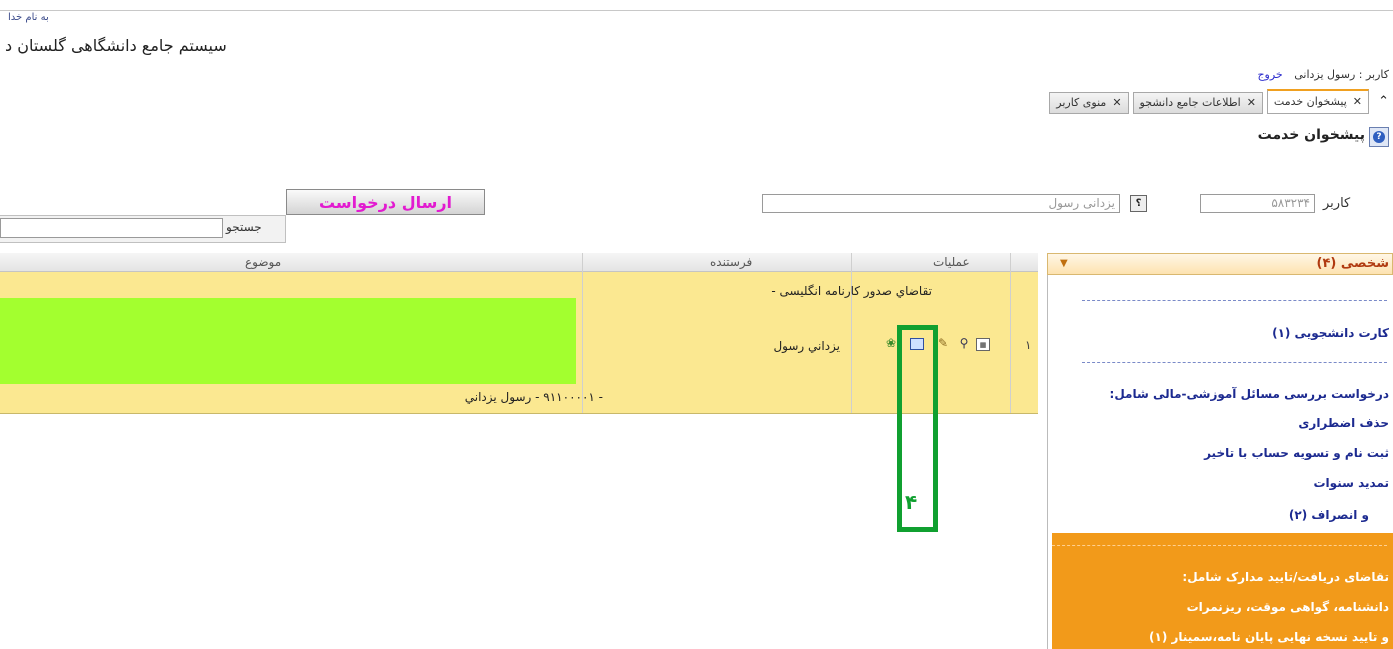 The width and height of the screenshot is (1393, 649). Describe the element at coordinates (1190, 102) in the screenshot. I see `tab-label: اطلاعات جامع دانشجو` at that location.